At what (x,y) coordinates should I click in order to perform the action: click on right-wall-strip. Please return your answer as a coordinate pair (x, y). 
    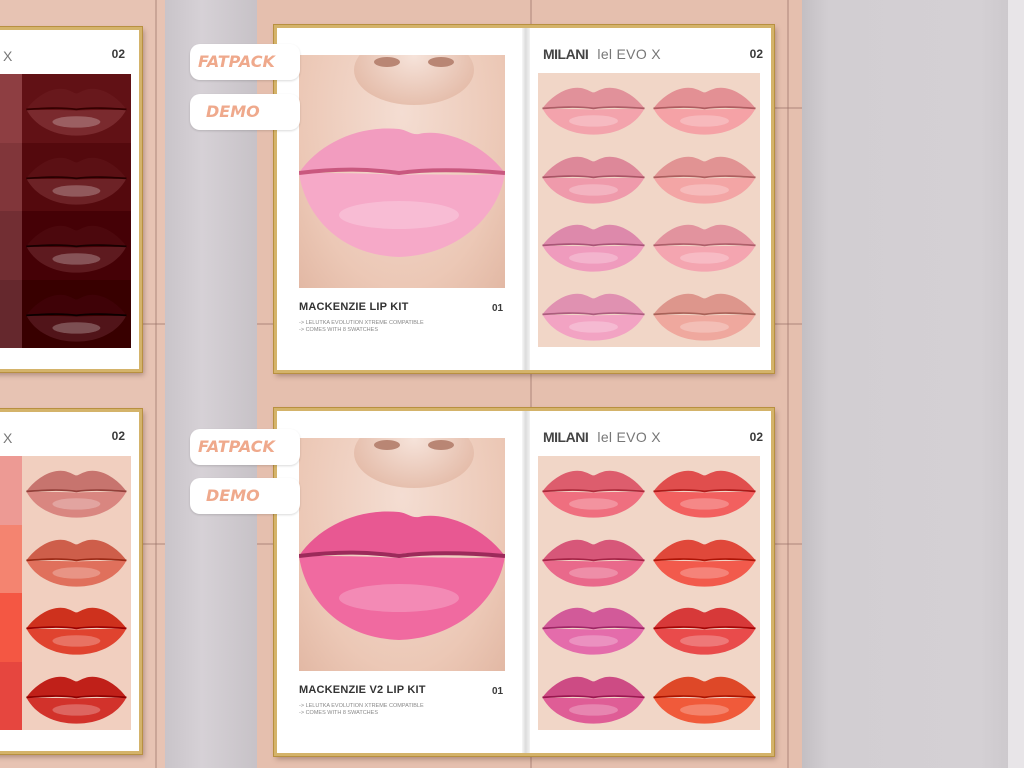
    Looking at the image, I should click on (1016, 384).